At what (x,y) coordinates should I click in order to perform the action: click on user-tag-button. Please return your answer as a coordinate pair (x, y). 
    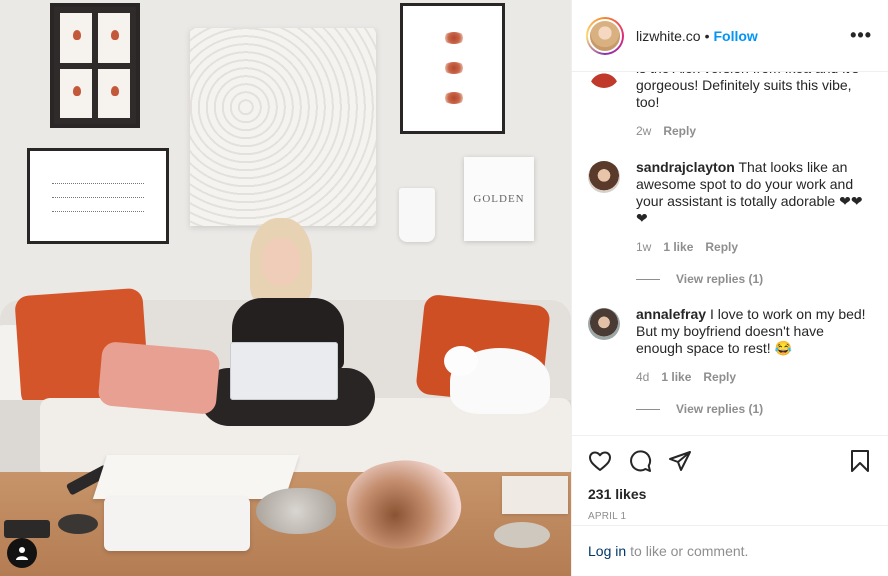
    Looking at the image, I should click on (22, 553).